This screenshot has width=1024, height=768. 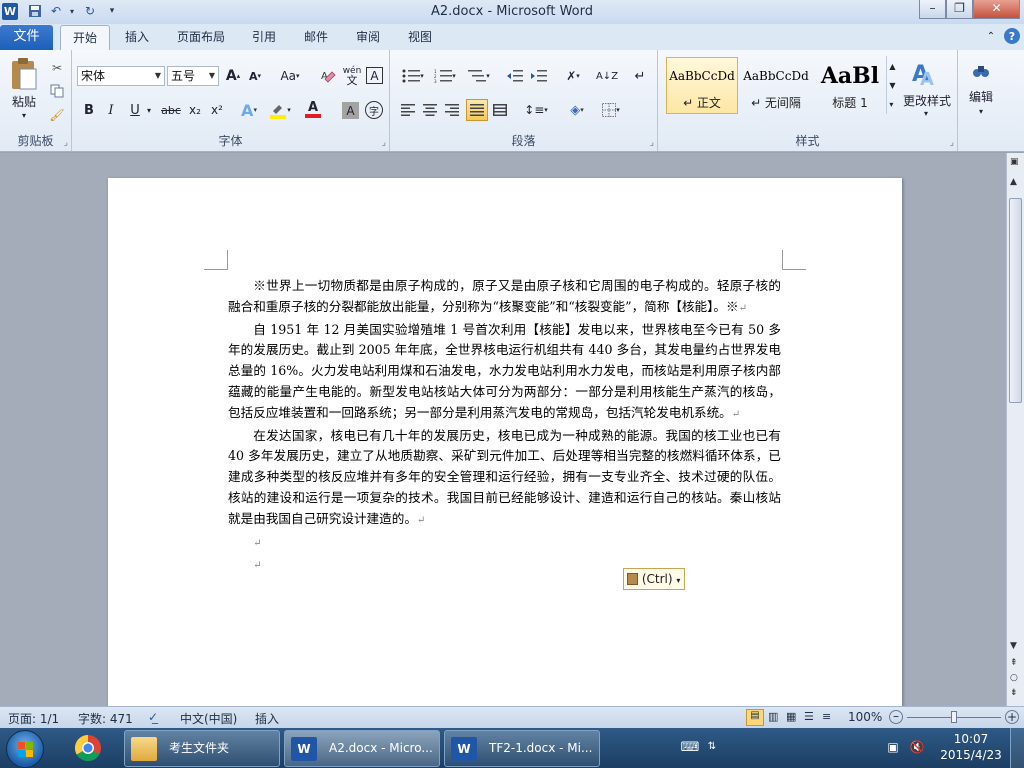 I want to click on zoom-in-icon: +, so click(x=1012, y=717).